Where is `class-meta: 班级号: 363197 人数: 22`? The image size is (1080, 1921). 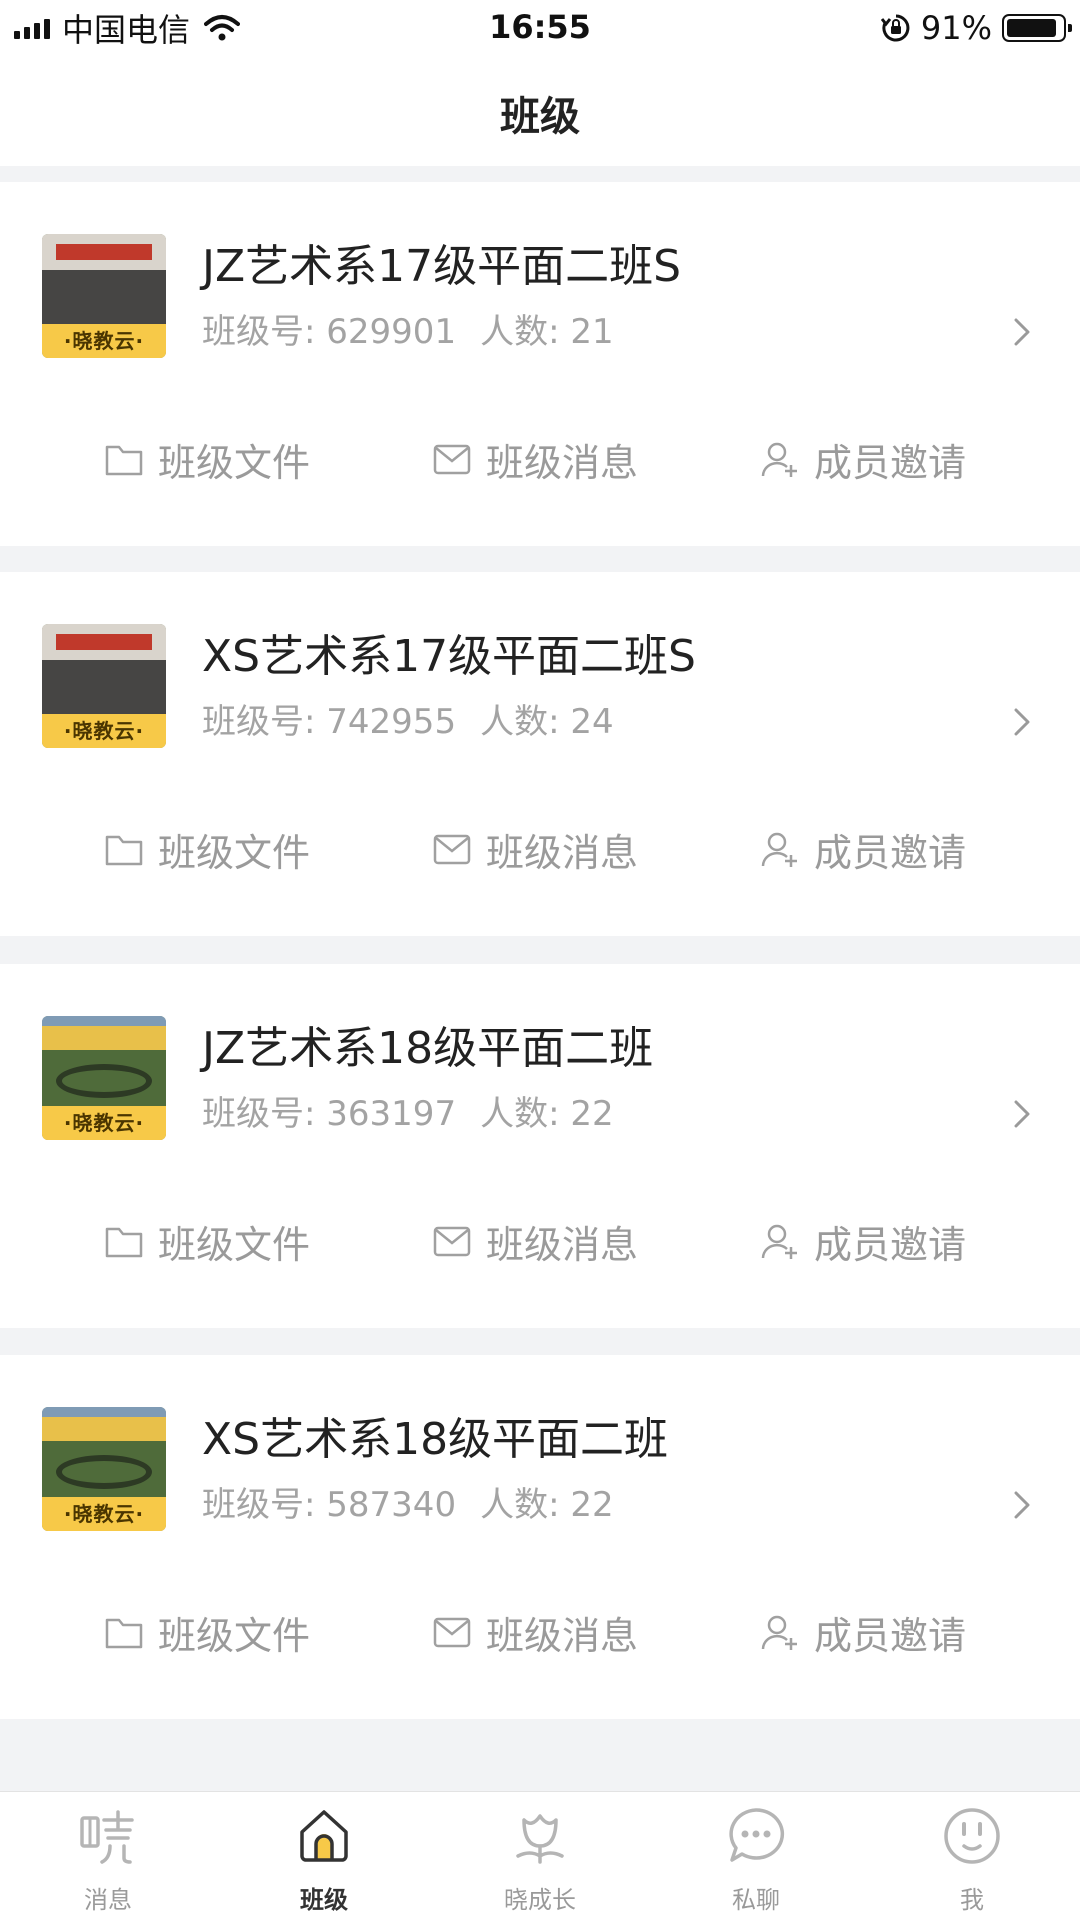
class-meta: 班级号: 363197 人数: 22 is located at coordinates (408, 1110).